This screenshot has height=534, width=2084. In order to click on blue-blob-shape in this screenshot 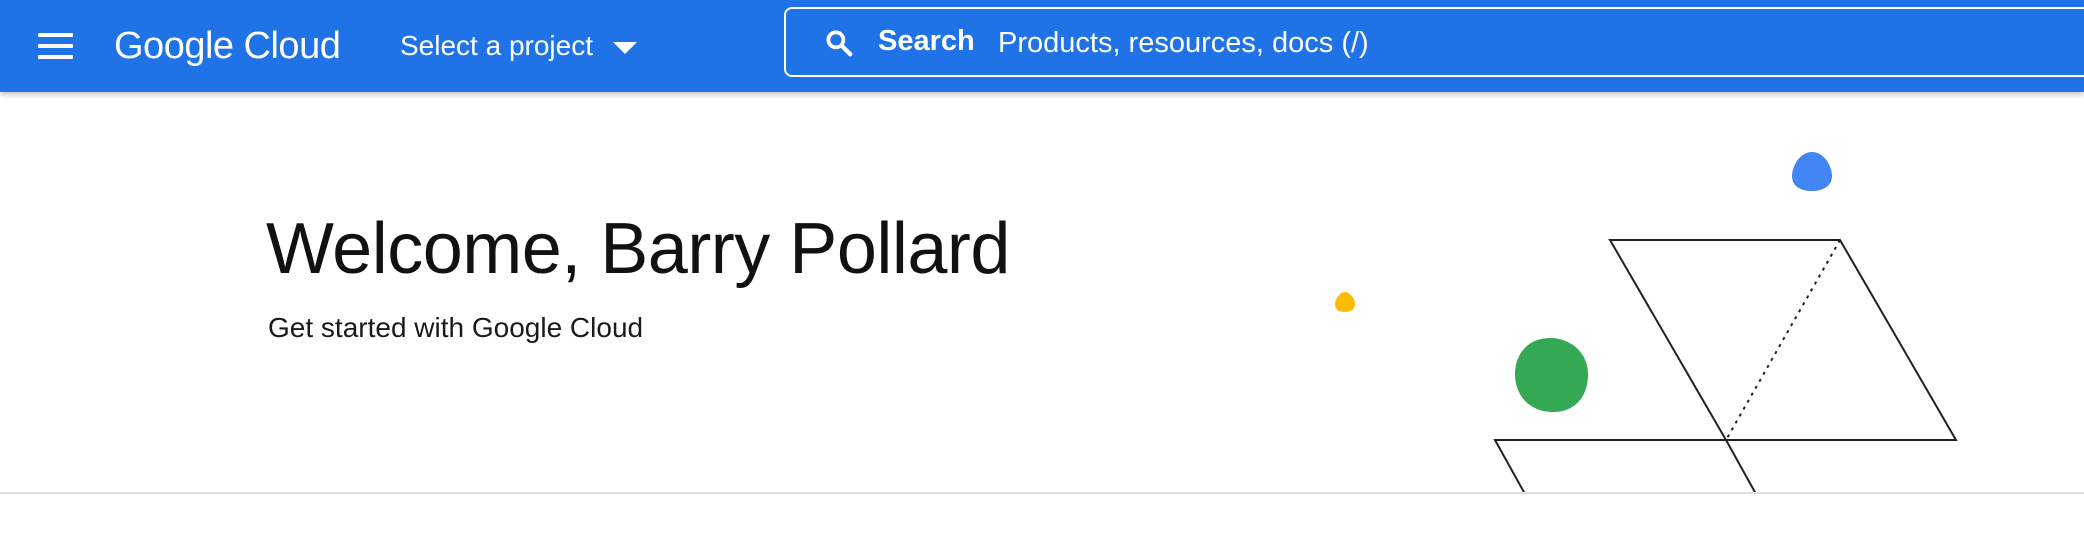, I will do `click(1812, 171)`.